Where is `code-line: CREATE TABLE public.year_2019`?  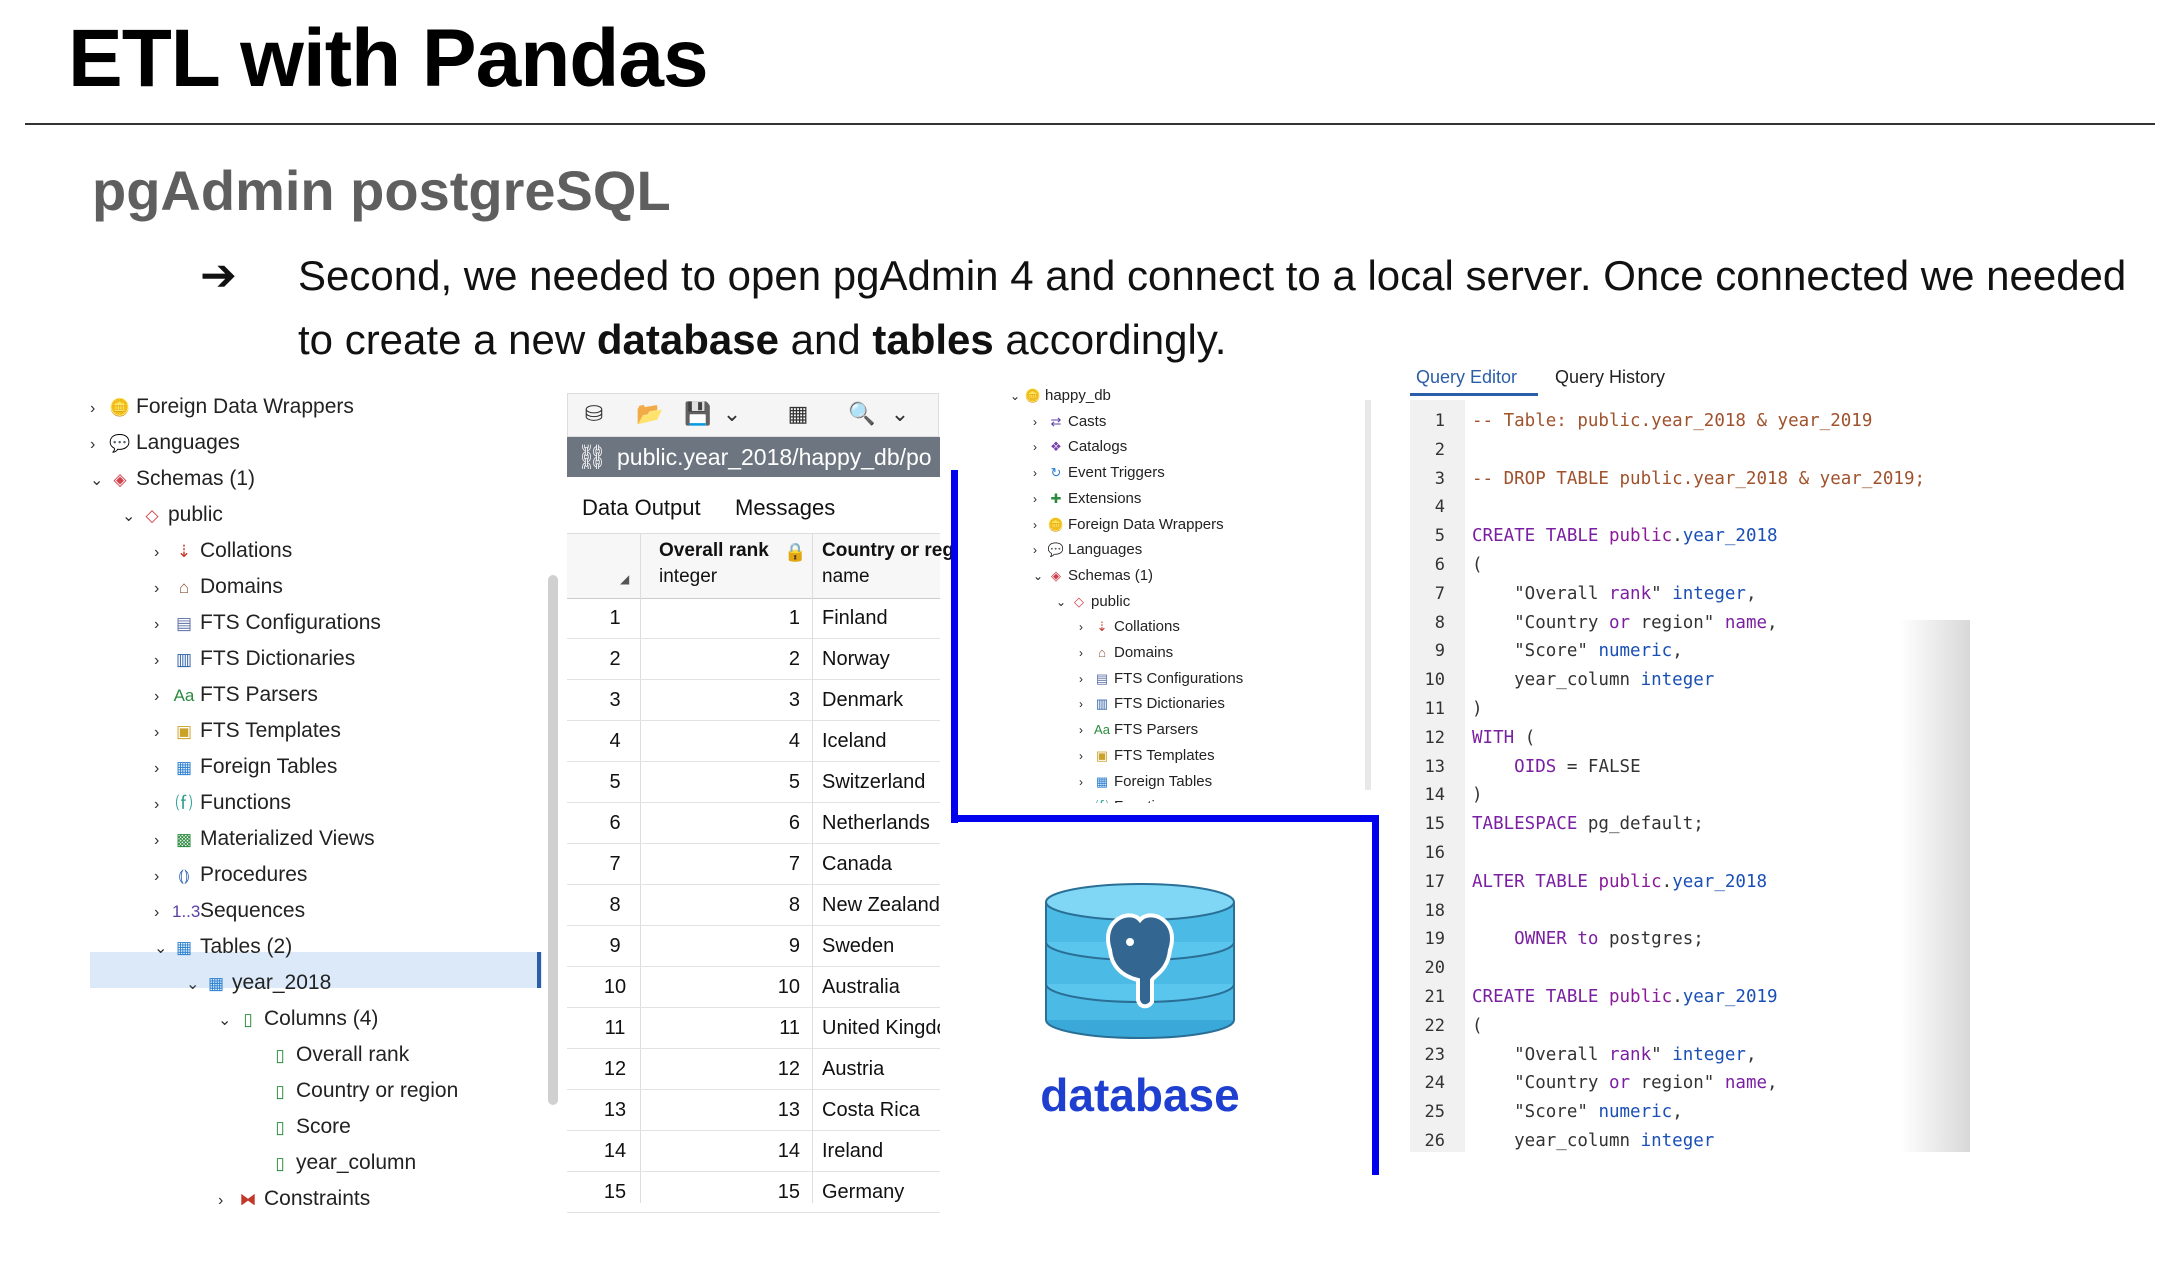
code-line: CREATE TABLE public.year_2019 is located at coordinates (1625, 997).